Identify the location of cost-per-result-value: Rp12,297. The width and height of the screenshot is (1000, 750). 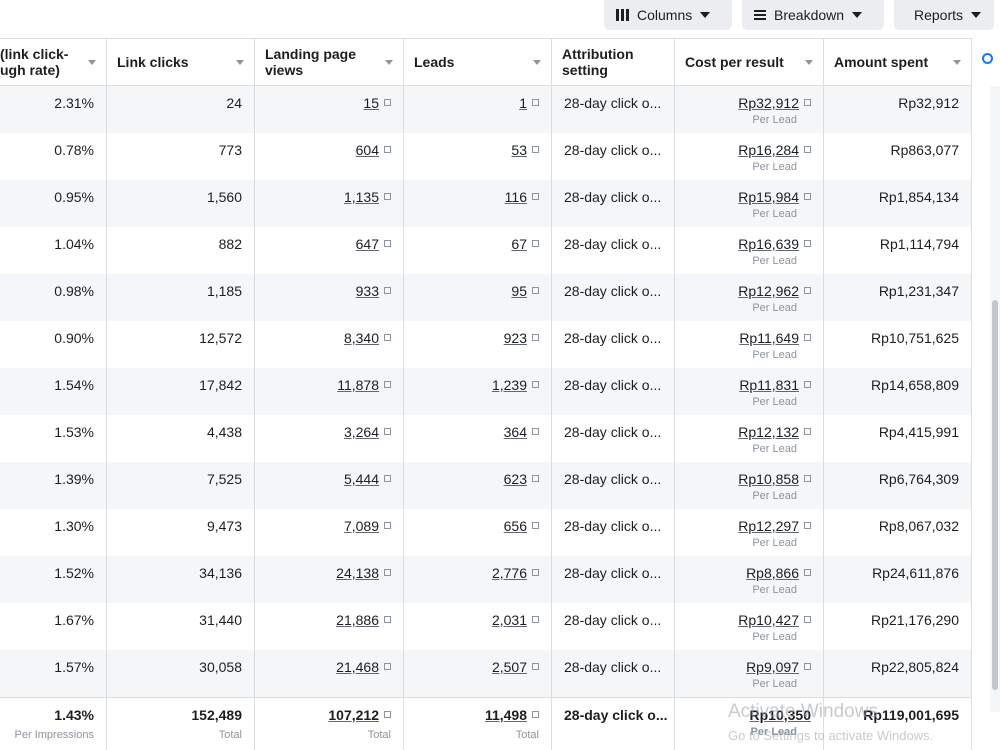
(749, 521).